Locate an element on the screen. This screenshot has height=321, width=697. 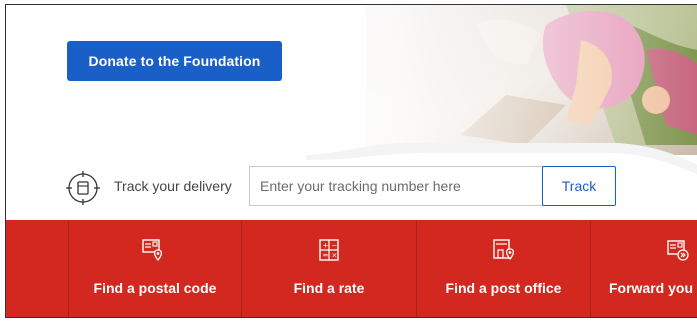
calculator-icon: + − = × is located at coordinates (329, 250).